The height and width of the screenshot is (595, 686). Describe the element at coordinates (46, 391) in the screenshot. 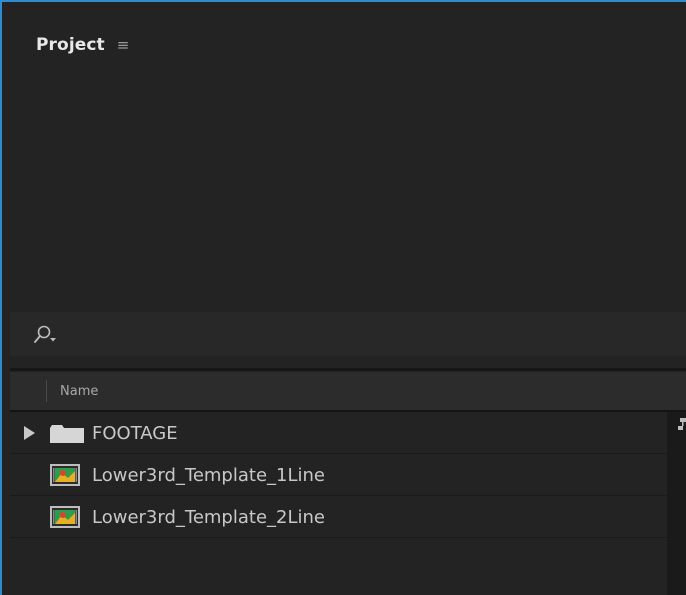

I see `column-separator` at that location.